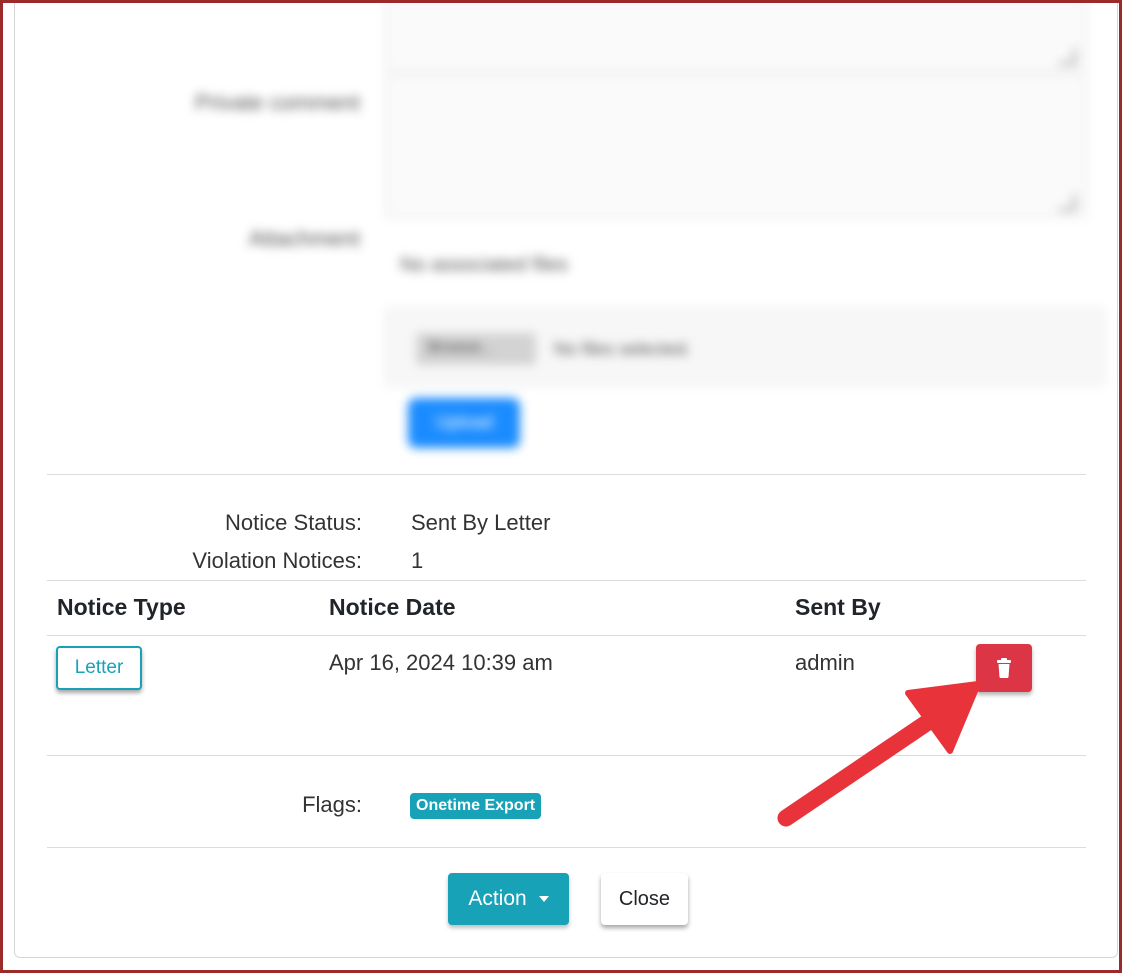 This screenshot has height=973, width=1122. Describe the element at coordinates (644, 899) in the screenshot. I see `close-button: Close` at that location.